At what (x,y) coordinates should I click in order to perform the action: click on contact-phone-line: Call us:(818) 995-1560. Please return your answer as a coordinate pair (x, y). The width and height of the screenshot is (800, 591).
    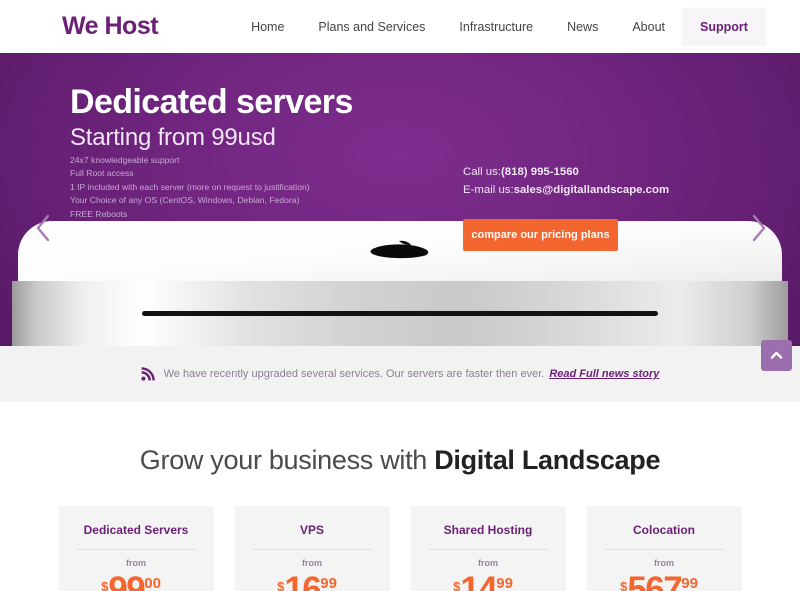
    Looking at the image, I should click on (566, 172).